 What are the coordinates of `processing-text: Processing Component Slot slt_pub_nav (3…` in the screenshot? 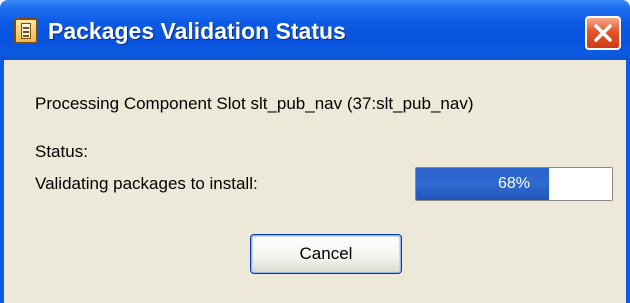 It's located at (254, 103).